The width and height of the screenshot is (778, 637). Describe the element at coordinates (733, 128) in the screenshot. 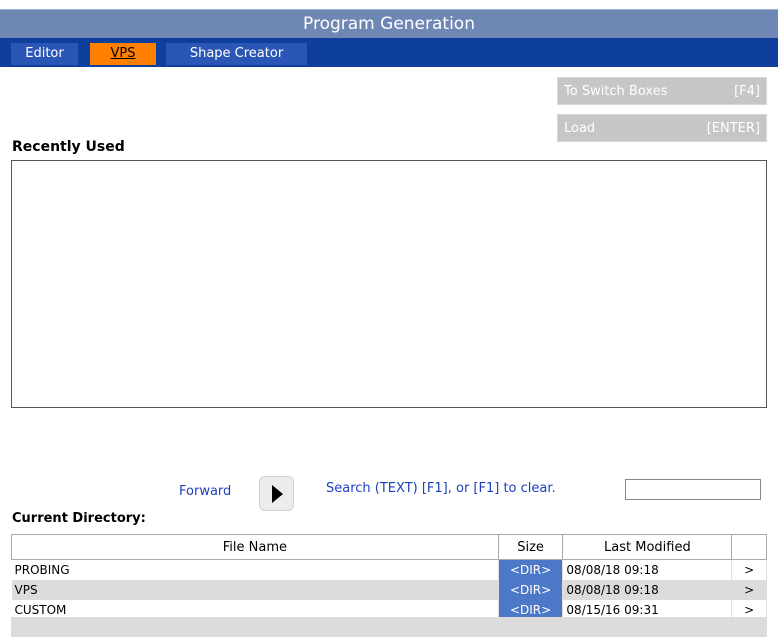

I see `load-key: [ENTER]` at that location.